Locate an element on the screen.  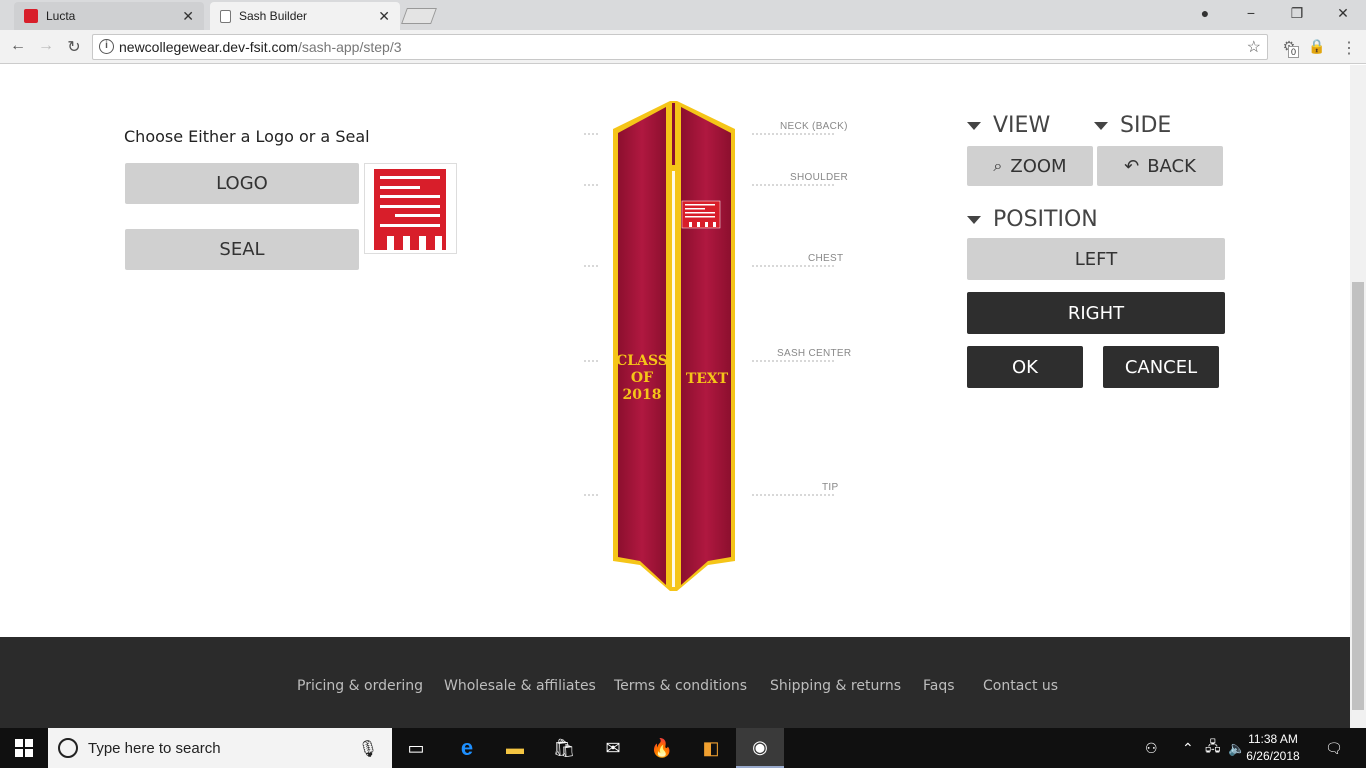
cortana-icon is located at coordinates (68, 748).